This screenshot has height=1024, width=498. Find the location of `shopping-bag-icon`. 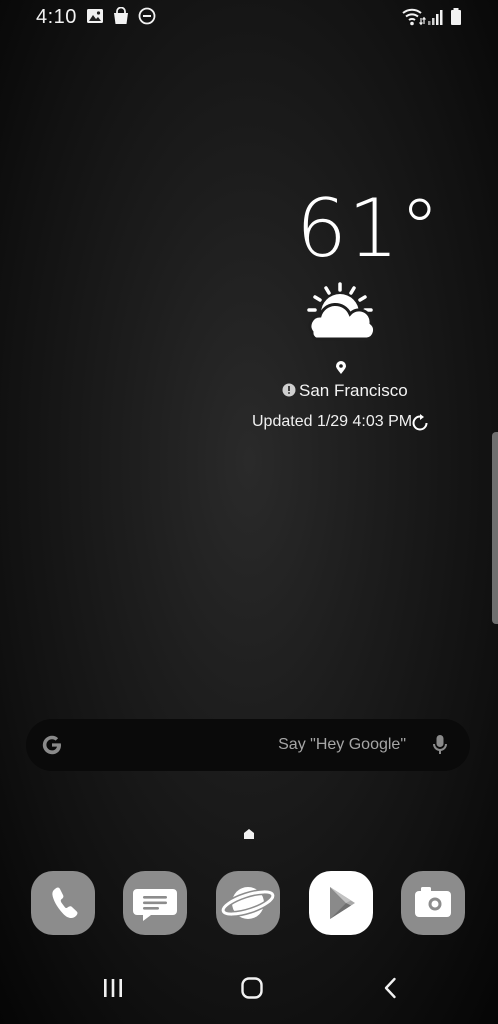

shopping-bag-icon is located at coordinates (121, 17).